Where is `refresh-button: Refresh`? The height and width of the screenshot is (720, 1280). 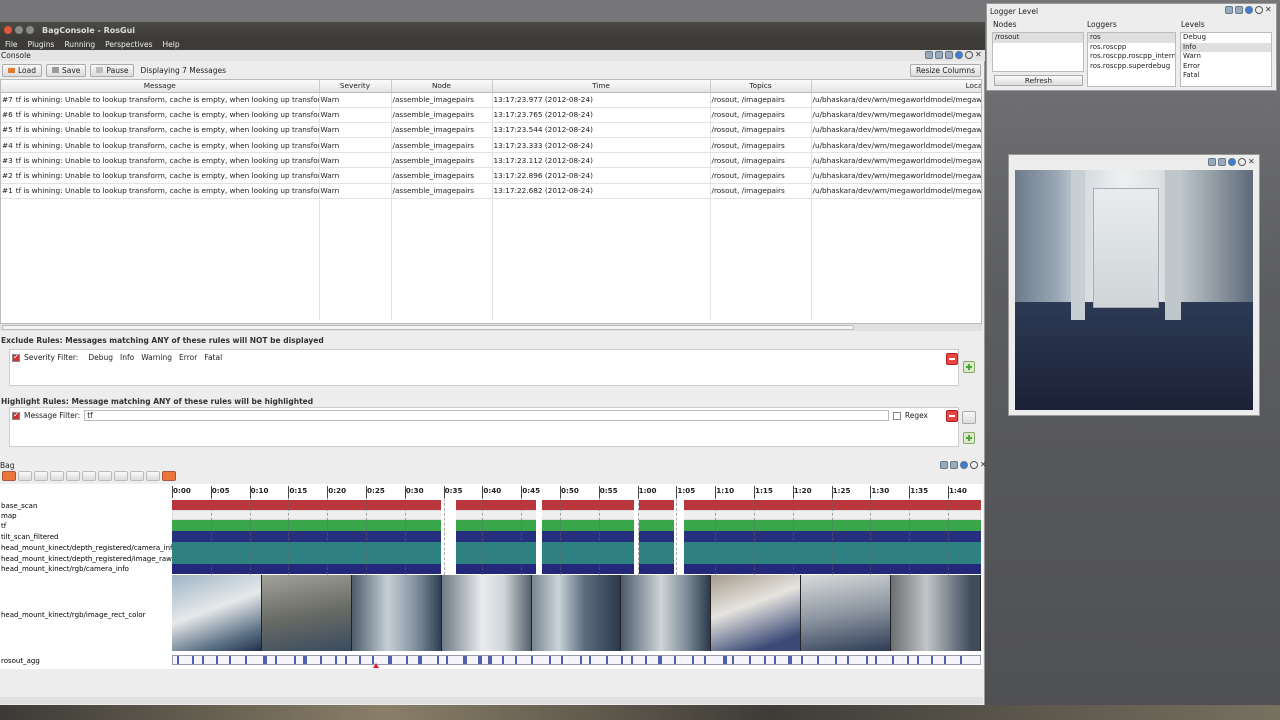
refresh-button: Refresh is located at coordinates (1038, 80).